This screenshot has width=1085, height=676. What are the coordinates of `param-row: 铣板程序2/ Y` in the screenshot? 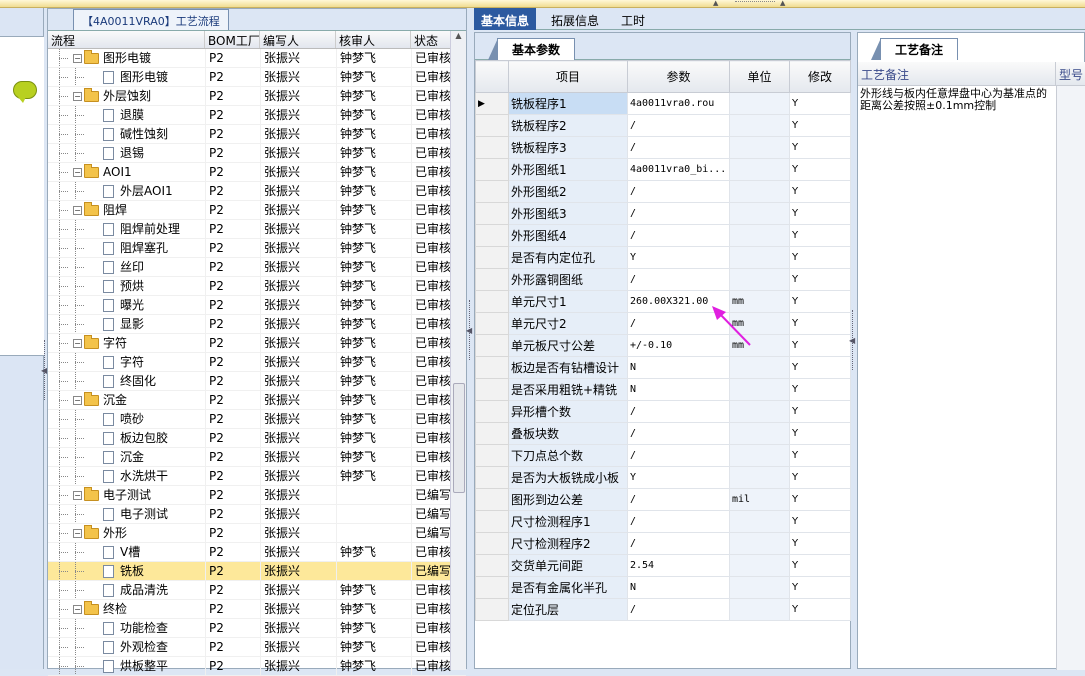 It's located at (663, 125).